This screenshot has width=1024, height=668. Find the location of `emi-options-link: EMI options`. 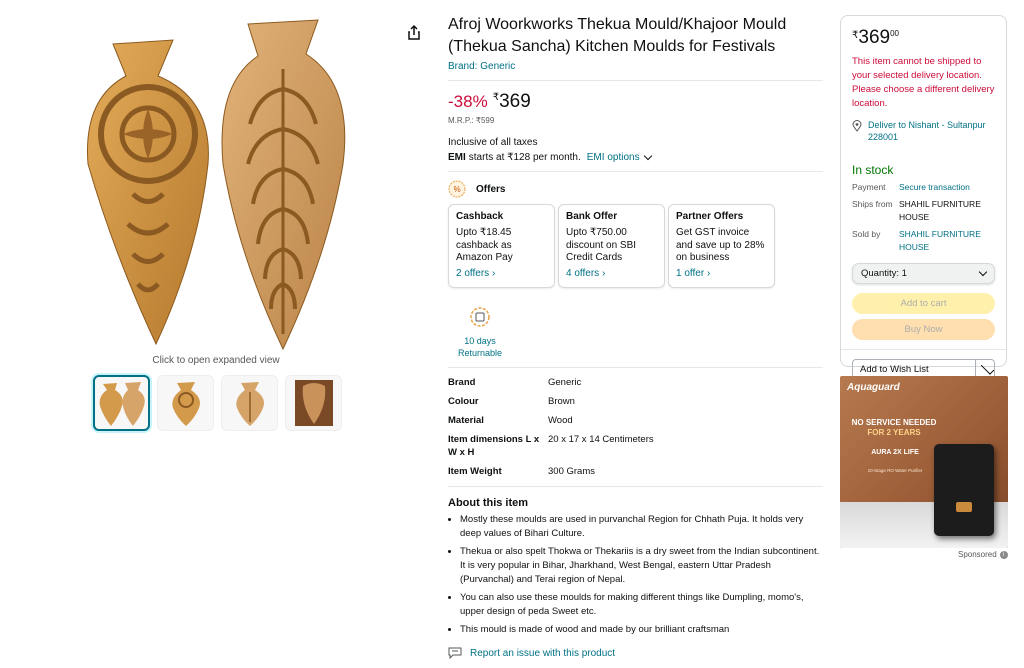

emi-options-link: EMI options is located at coordinates (613, 157).